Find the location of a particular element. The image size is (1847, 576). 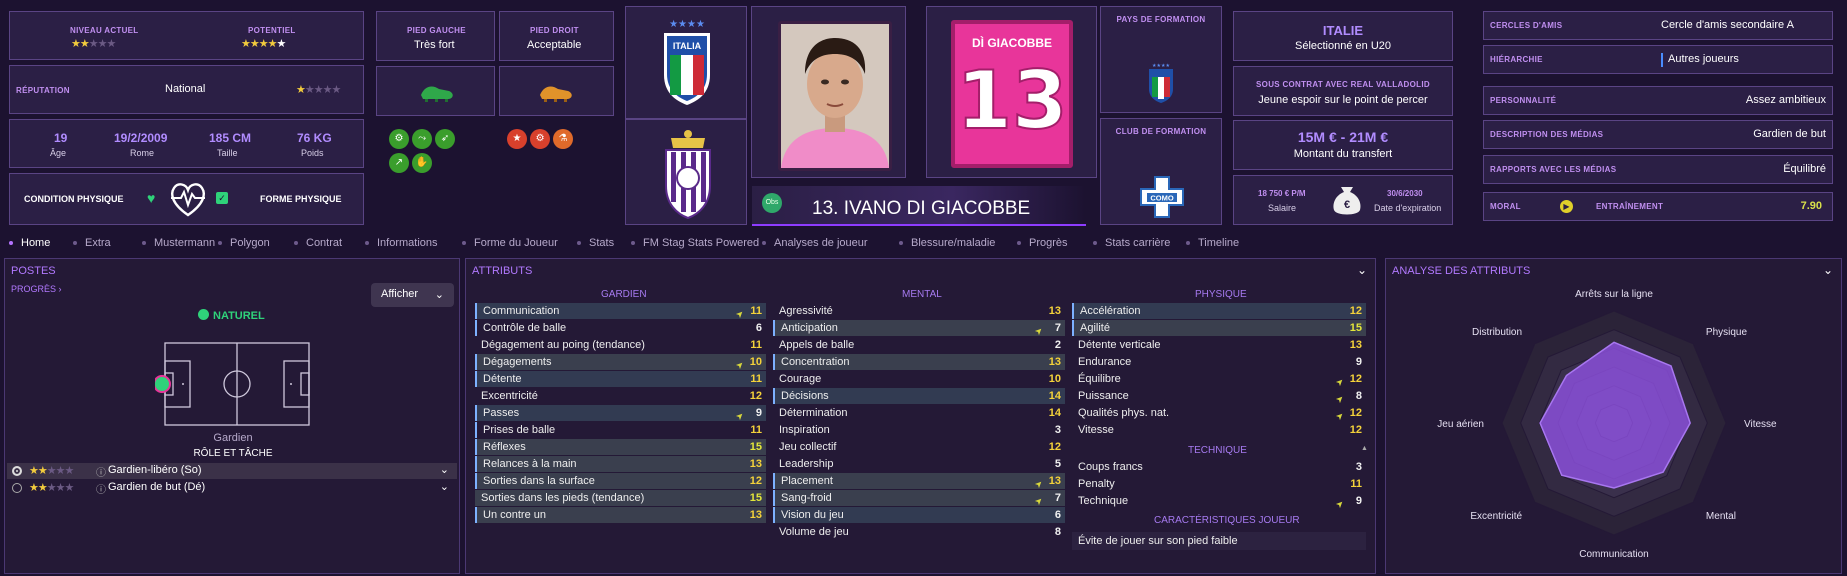

attribute-row: Jeu collectif 12 is located at coordinates (919, 447).